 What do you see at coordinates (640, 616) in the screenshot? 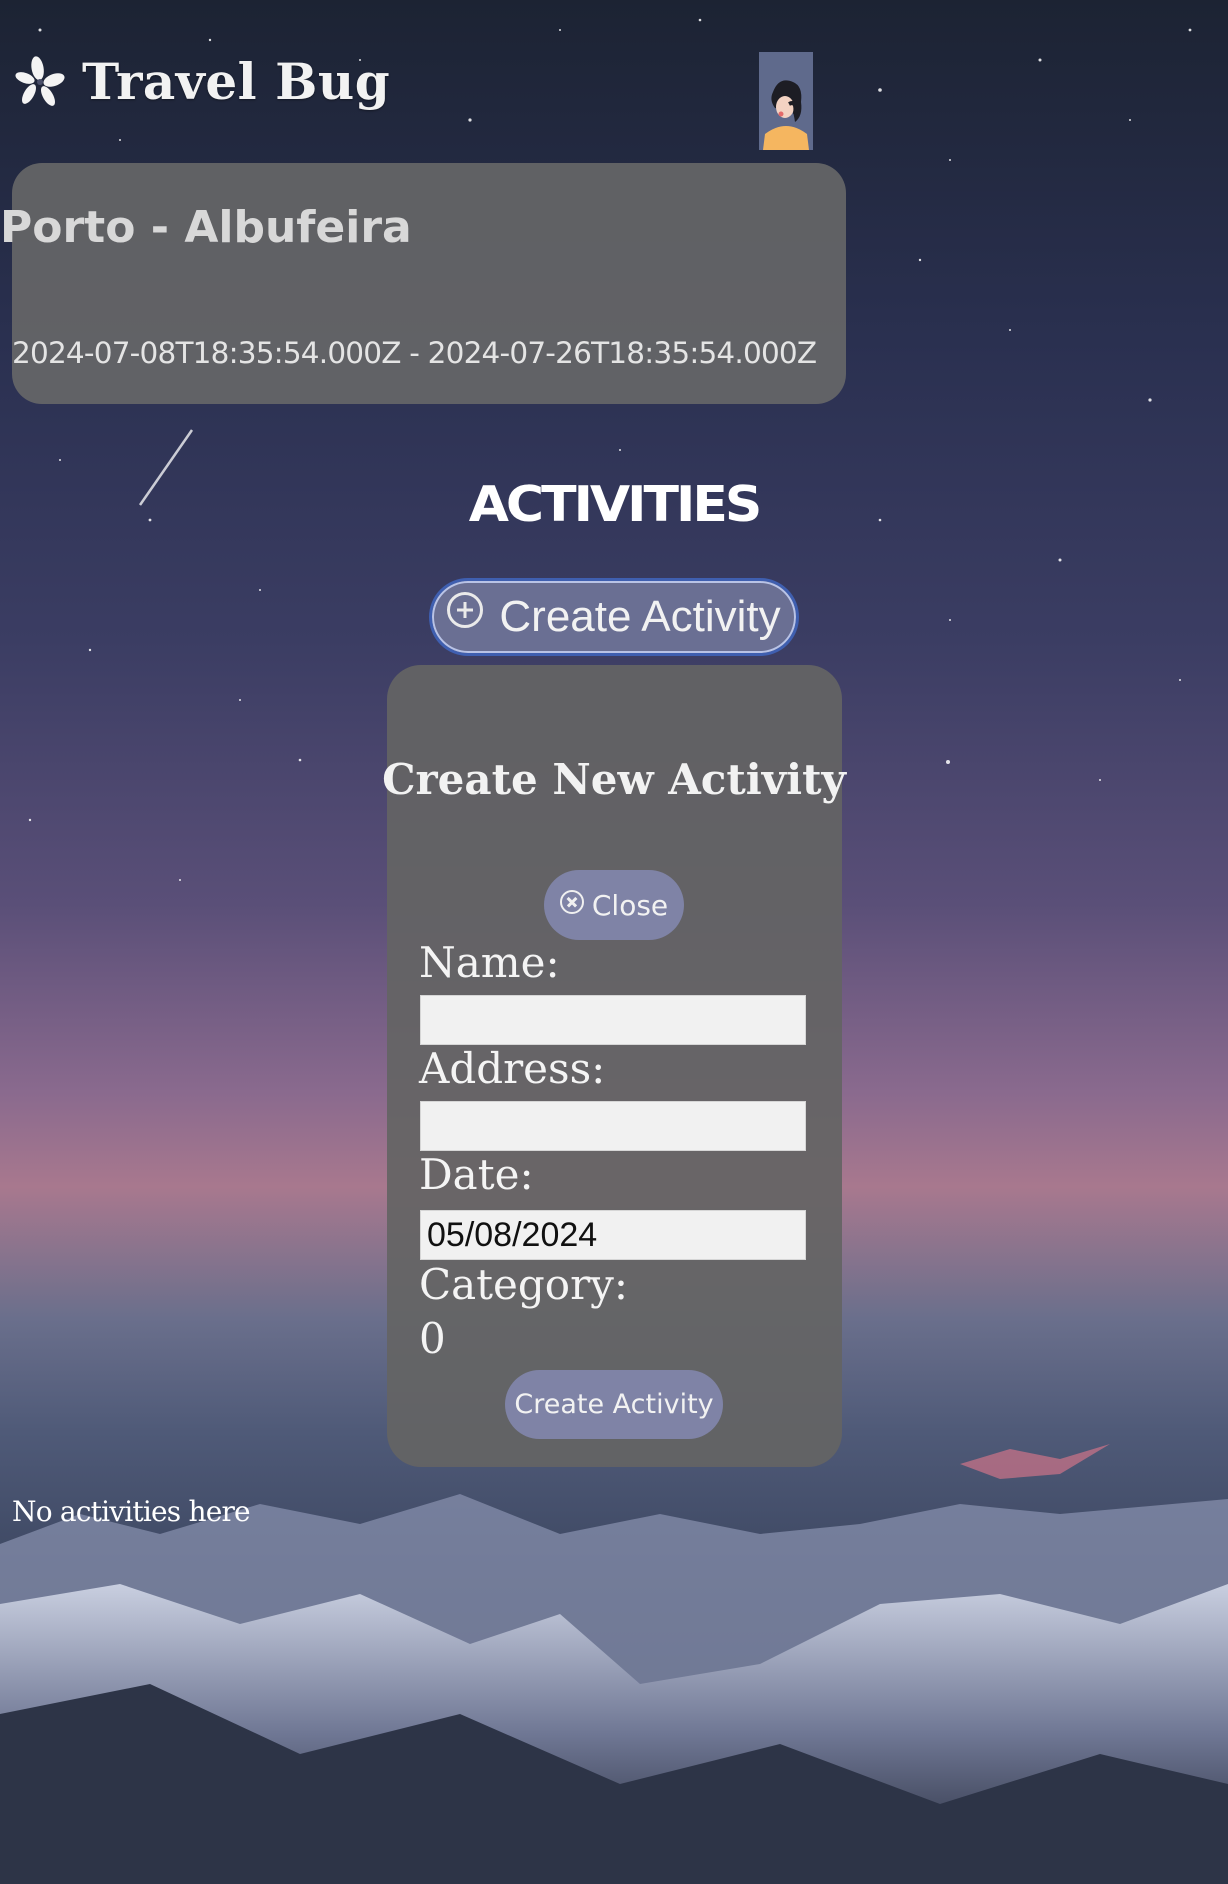
I see `create-activity-button-label: Create Activity` at bounding box center [640, 616].